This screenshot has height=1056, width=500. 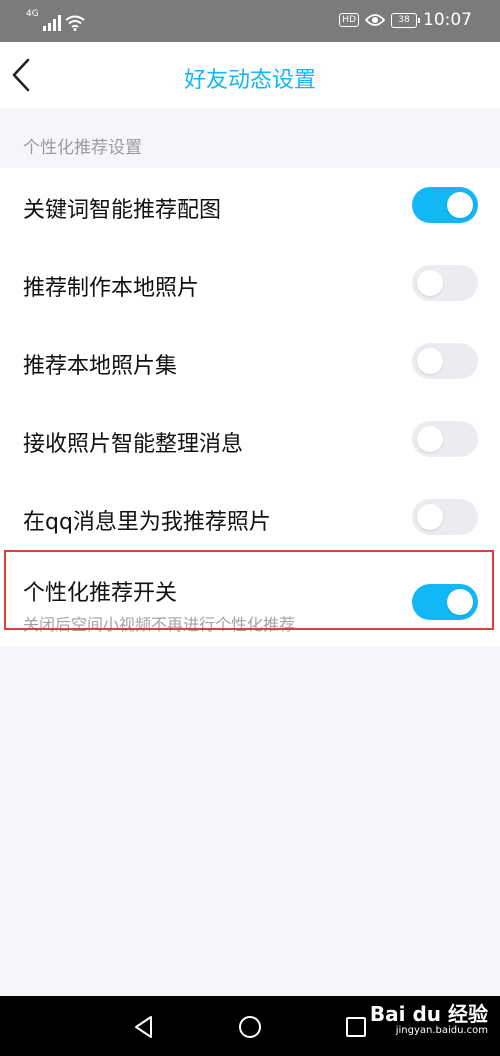 What do you see at coordinates (250, 441) in the screenshot?
I see `setting-row-photo-organize-messages: 接收照片智能整理消息` at bounding box center [250, 441].